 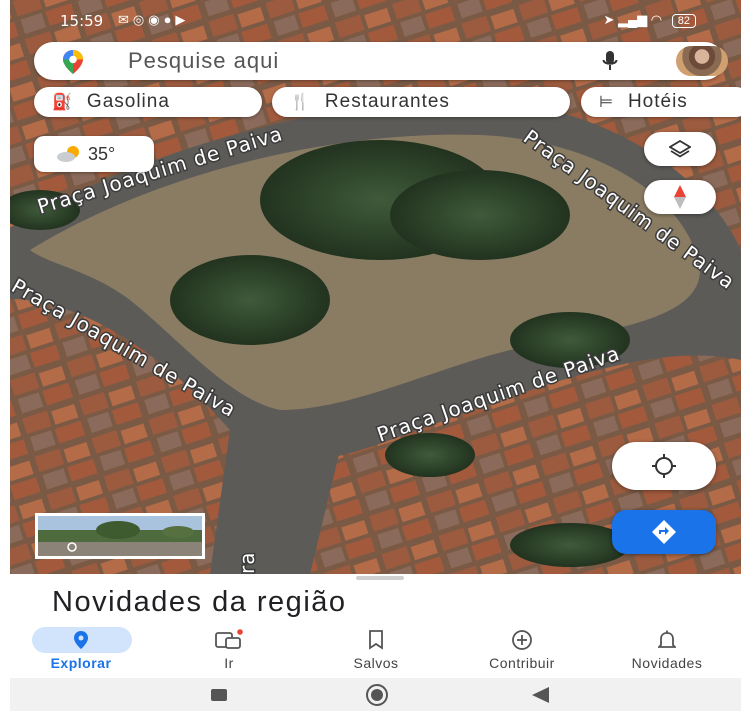 What do you see at coordinates (540, 695) in the screenshot?
I see `back-icon` at bounding box center [540, 695].